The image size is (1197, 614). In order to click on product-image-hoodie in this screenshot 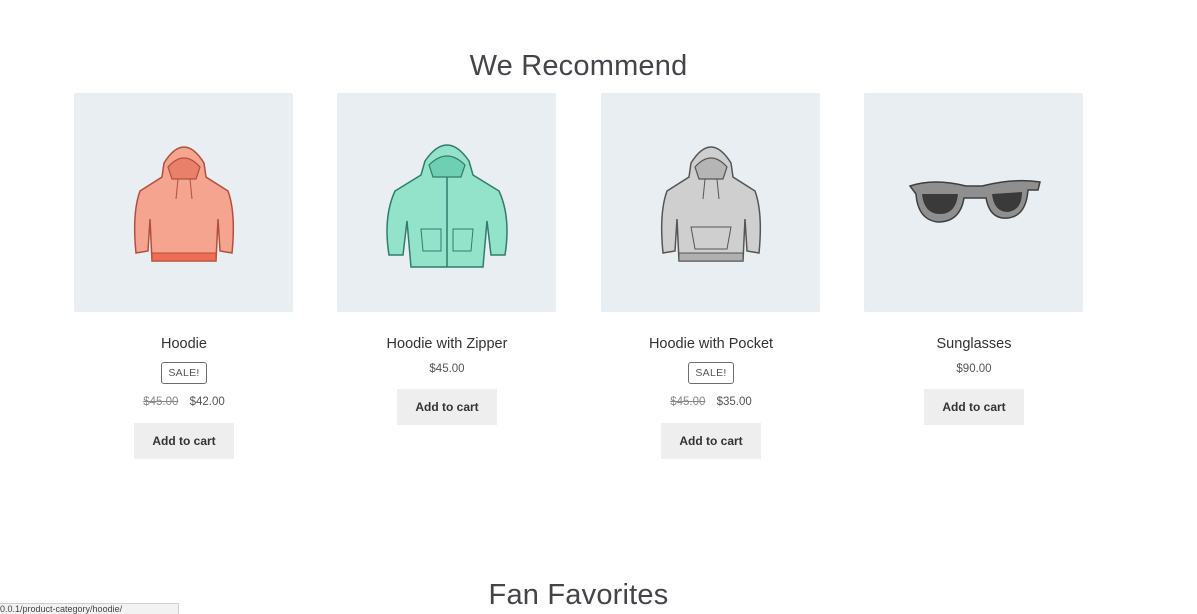, I will do `click(183, 202)`.